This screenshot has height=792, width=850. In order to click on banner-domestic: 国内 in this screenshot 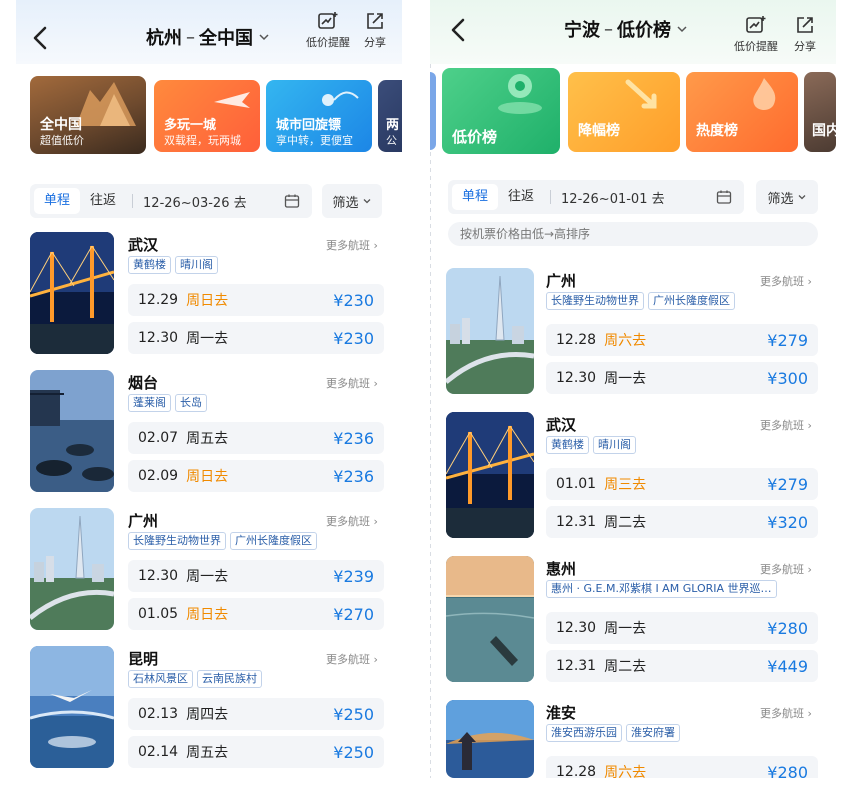, I will do `click(820, 112)`.